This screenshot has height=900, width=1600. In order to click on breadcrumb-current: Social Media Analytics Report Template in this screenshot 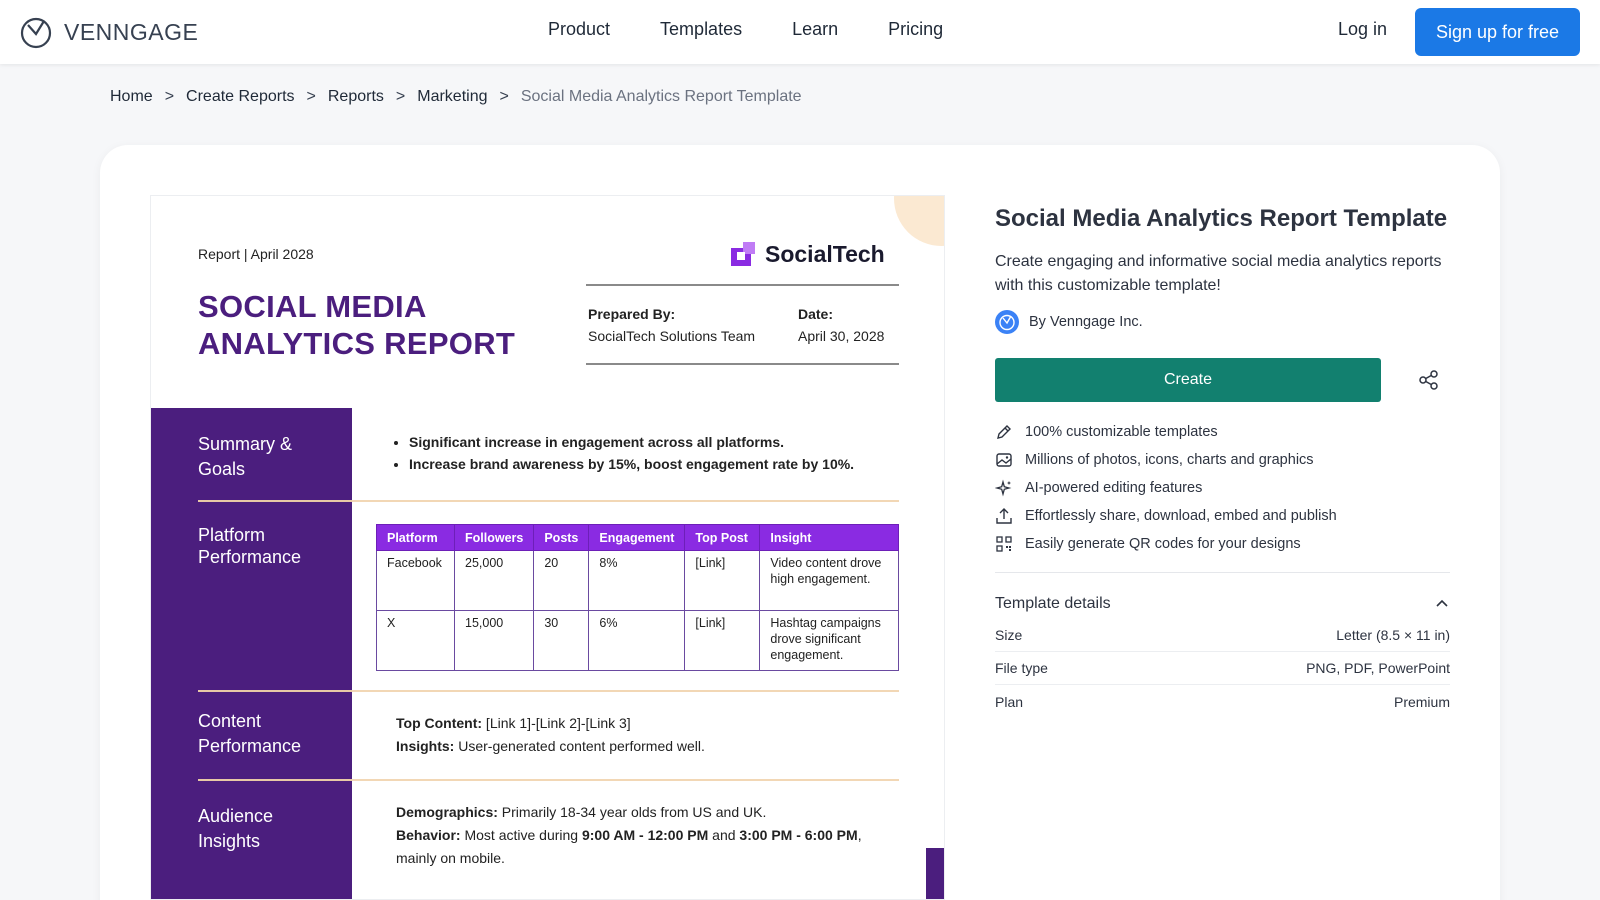, I will do `click(661, 96)`.